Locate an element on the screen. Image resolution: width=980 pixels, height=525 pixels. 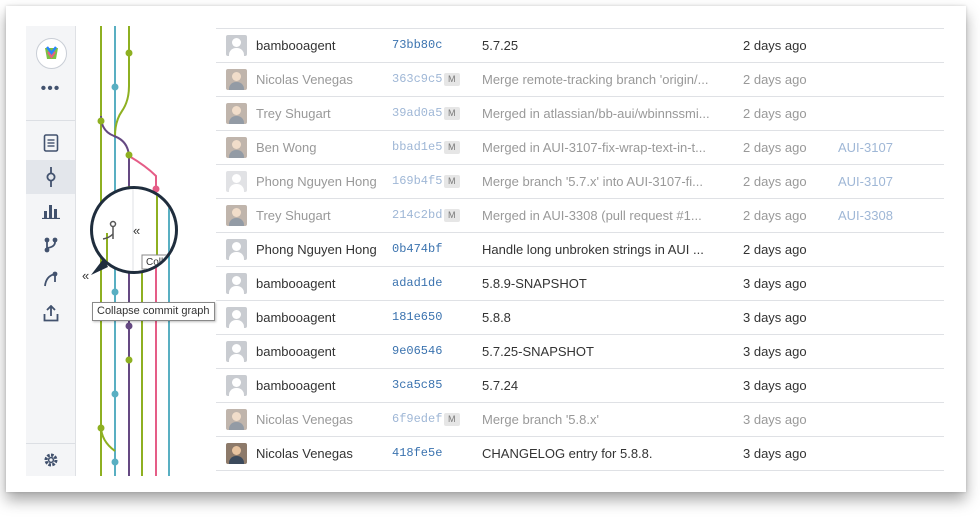
sidebar-item-pull-requests is located at coordinates (50, 279).